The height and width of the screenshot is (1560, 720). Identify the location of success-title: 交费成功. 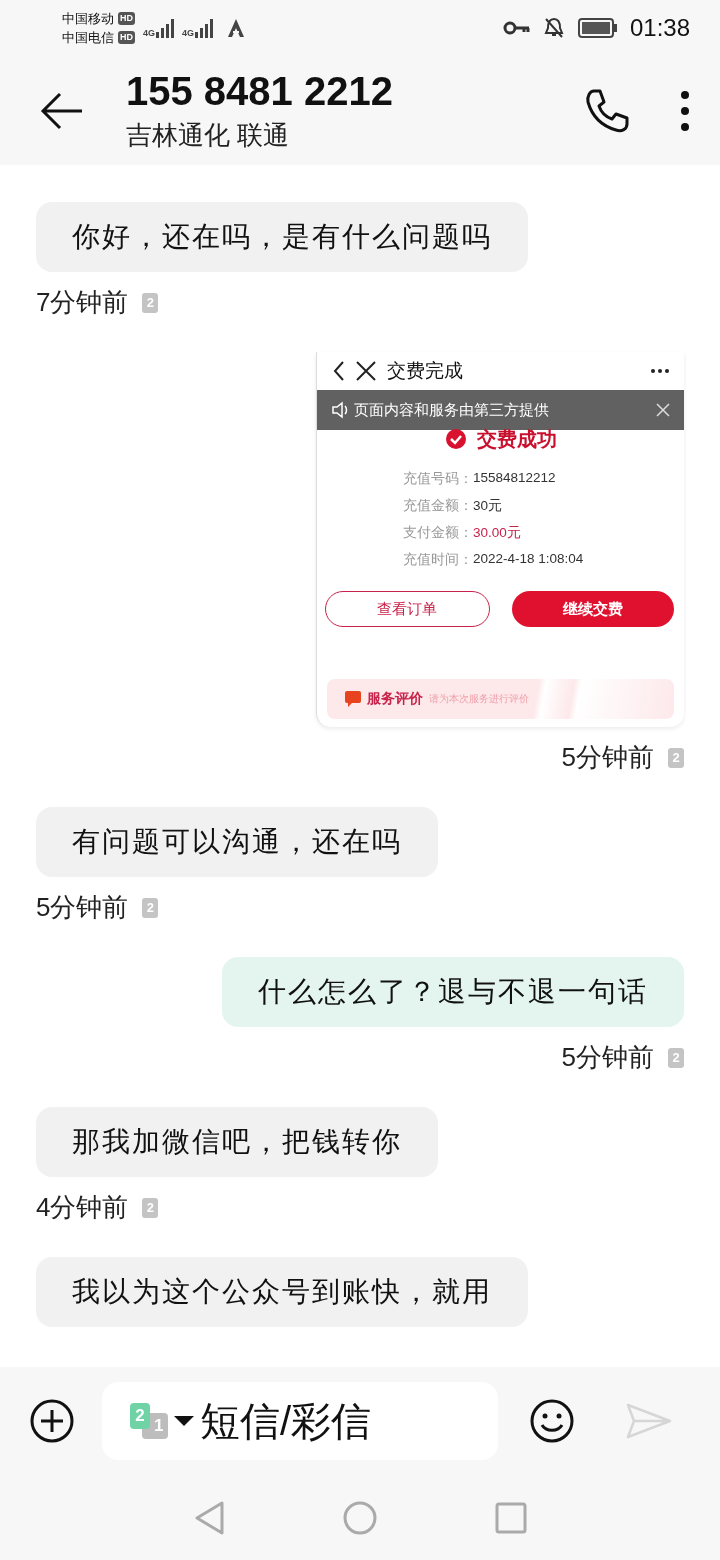
(516, 439).